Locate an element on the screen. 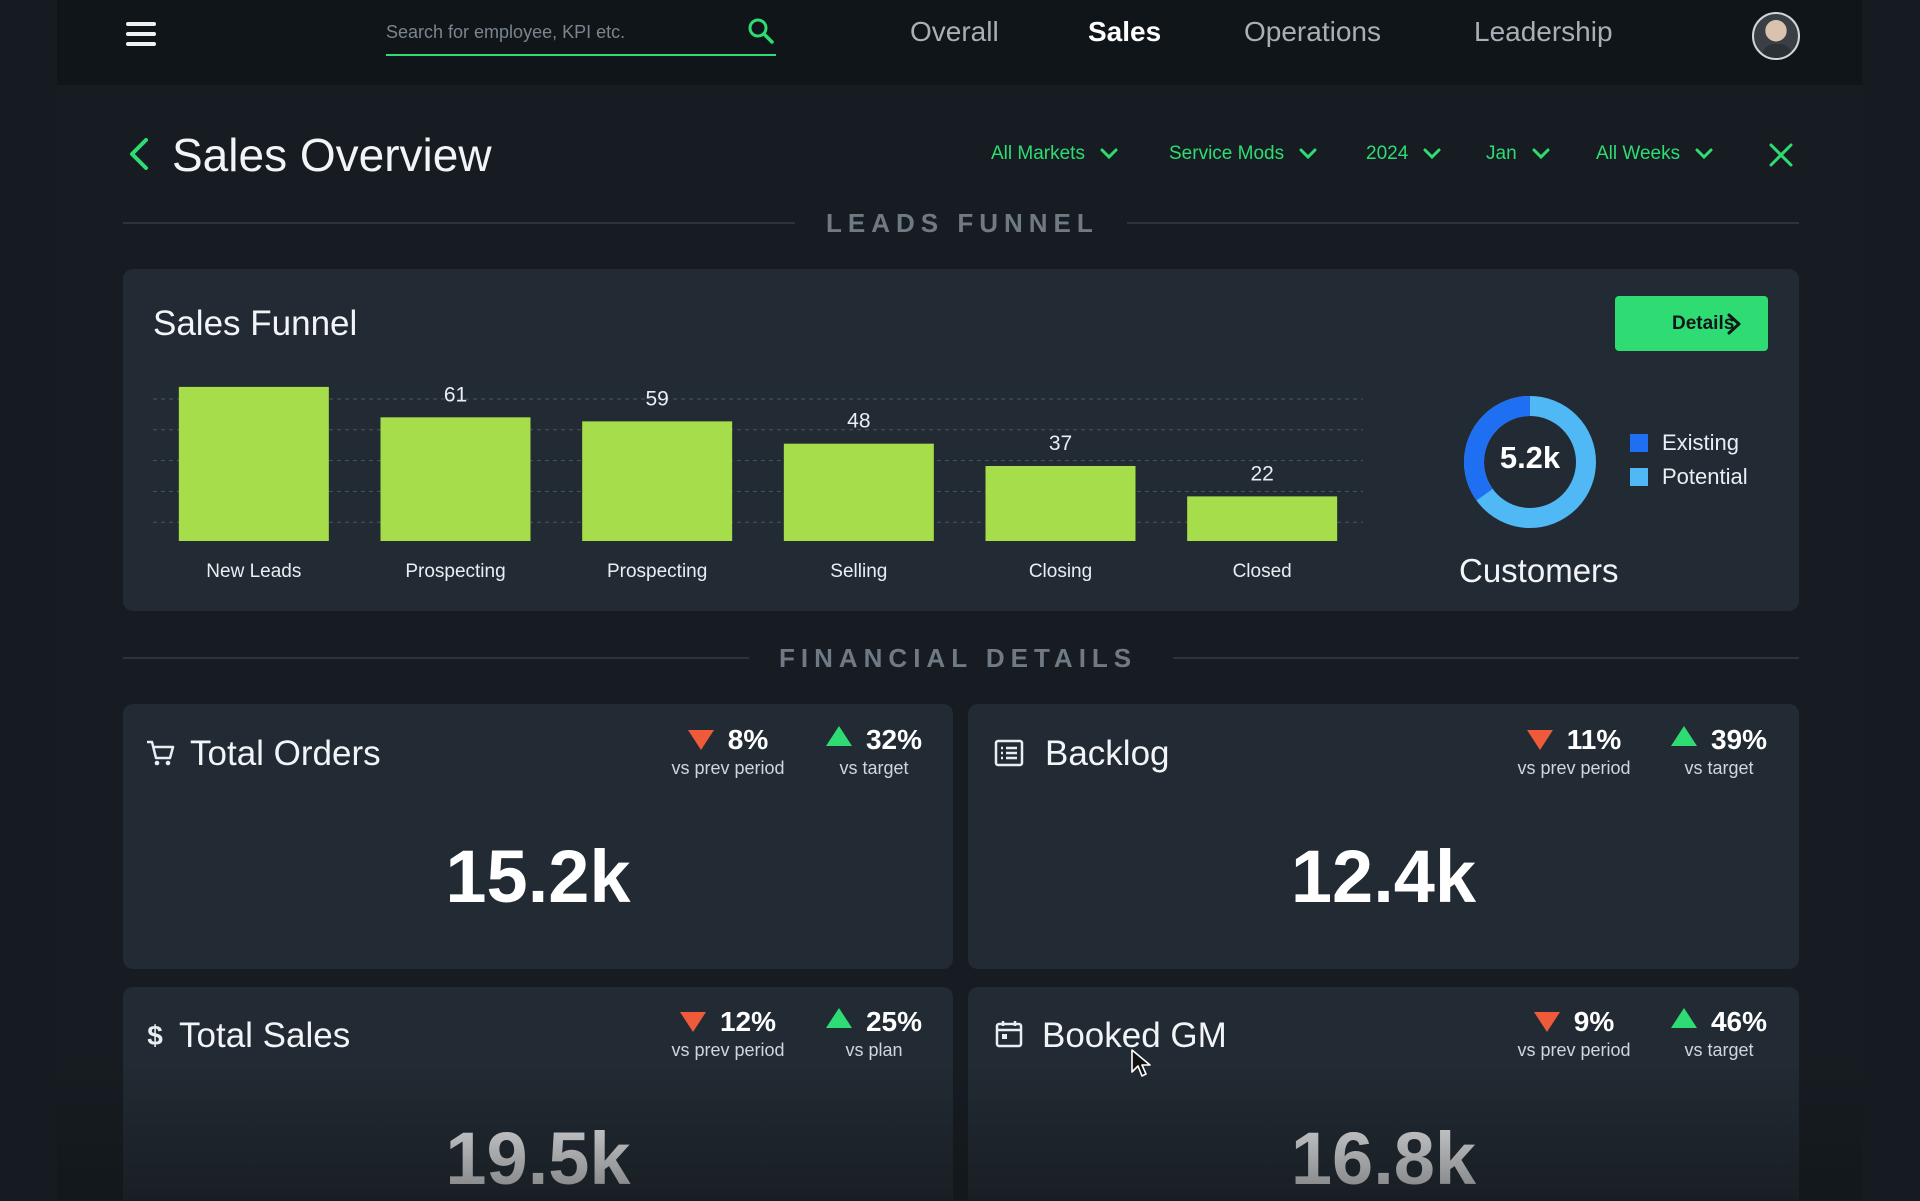 The width and height of the screenshot is (1920, 1201). search-bar is located at coordinates (581, 32).